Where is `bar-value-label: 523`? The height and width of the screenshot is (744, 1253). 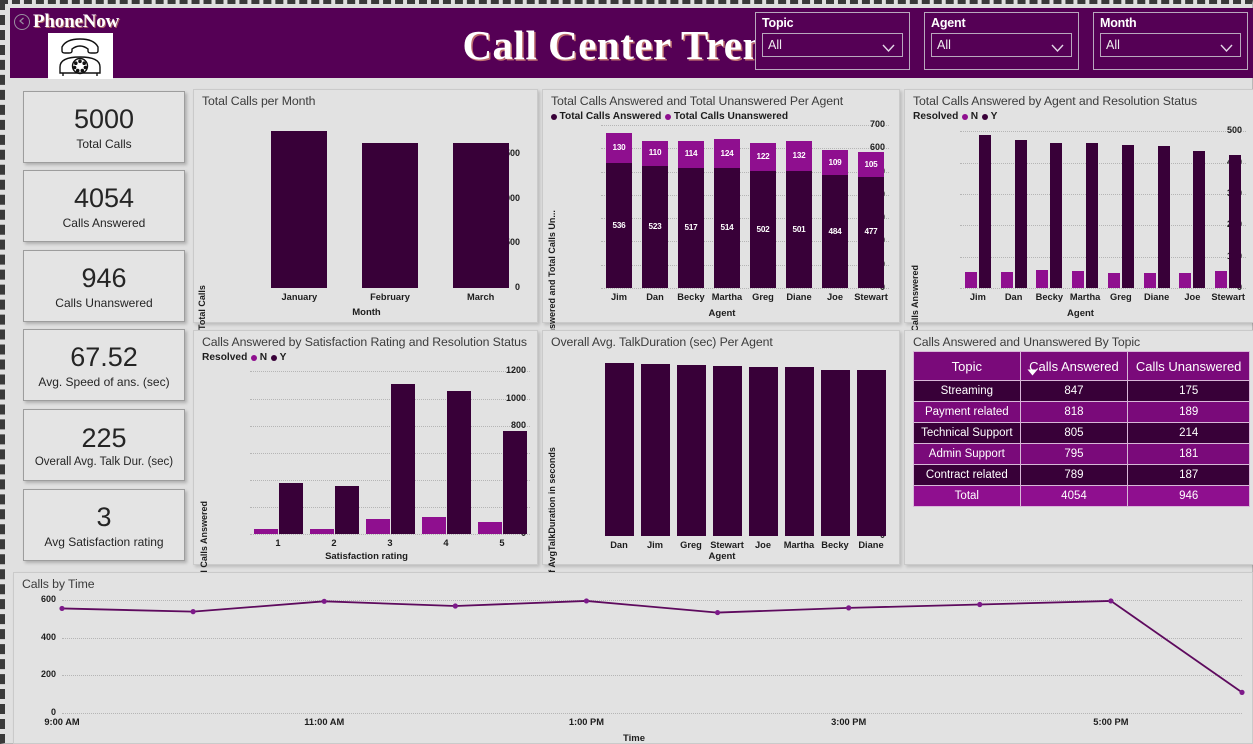
bar-value-label: 523 is located at coordinates (655, 227).